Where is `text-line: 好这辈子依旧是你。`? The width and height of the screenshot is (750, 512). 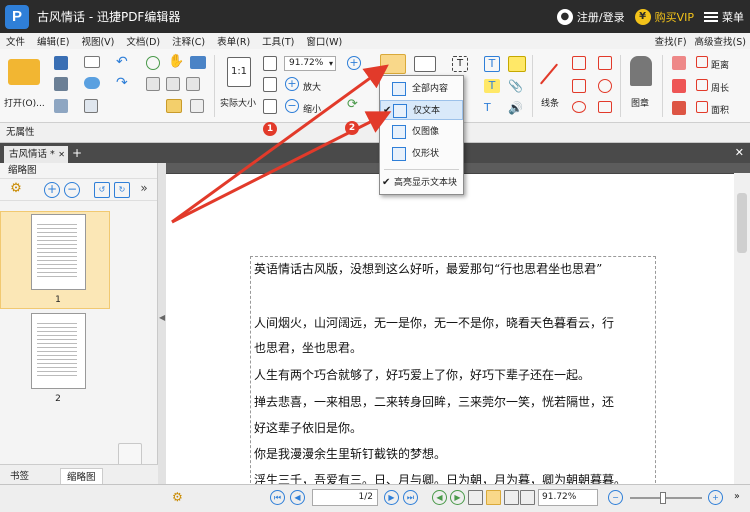 text-line: 好这辈子依旧是你。 is located at coordinates (308, 427).